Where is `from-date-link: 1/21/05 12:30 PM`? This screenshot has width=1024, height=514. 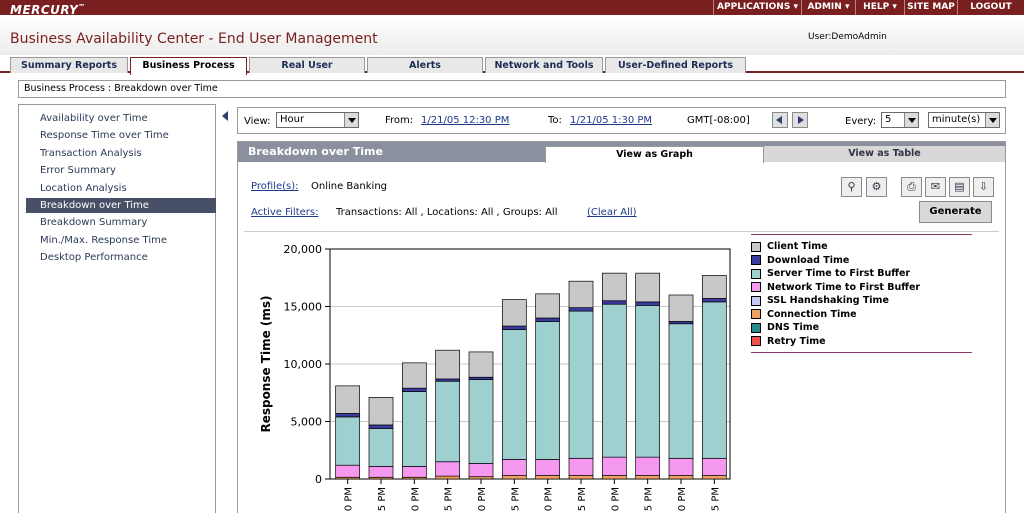 from-date-link: 1/21/05 12:30 PM is located at coordinates (465, 120).